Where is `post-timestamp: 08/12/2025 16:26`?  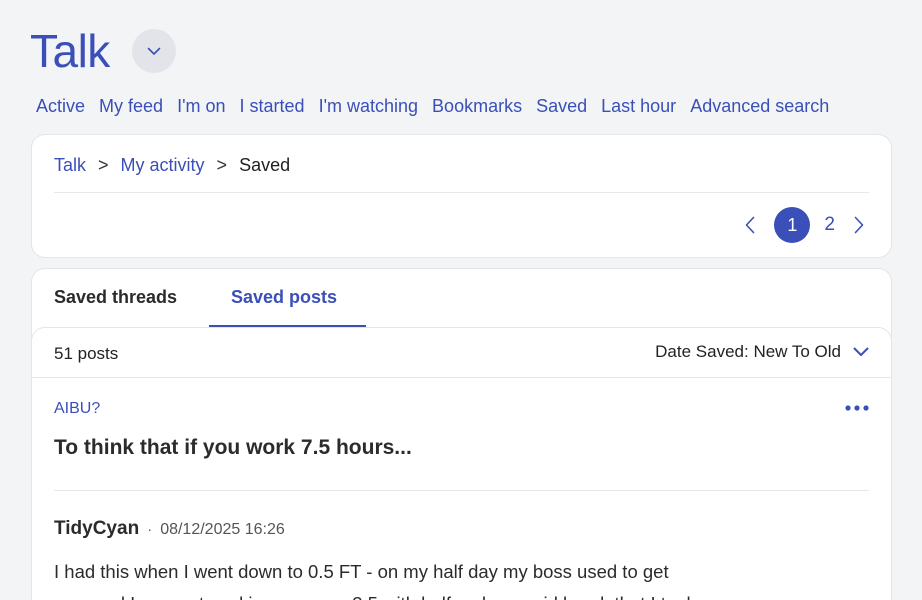
post-timestamp: 08/12/2025 16:26 is located at coordinates (222, 529).